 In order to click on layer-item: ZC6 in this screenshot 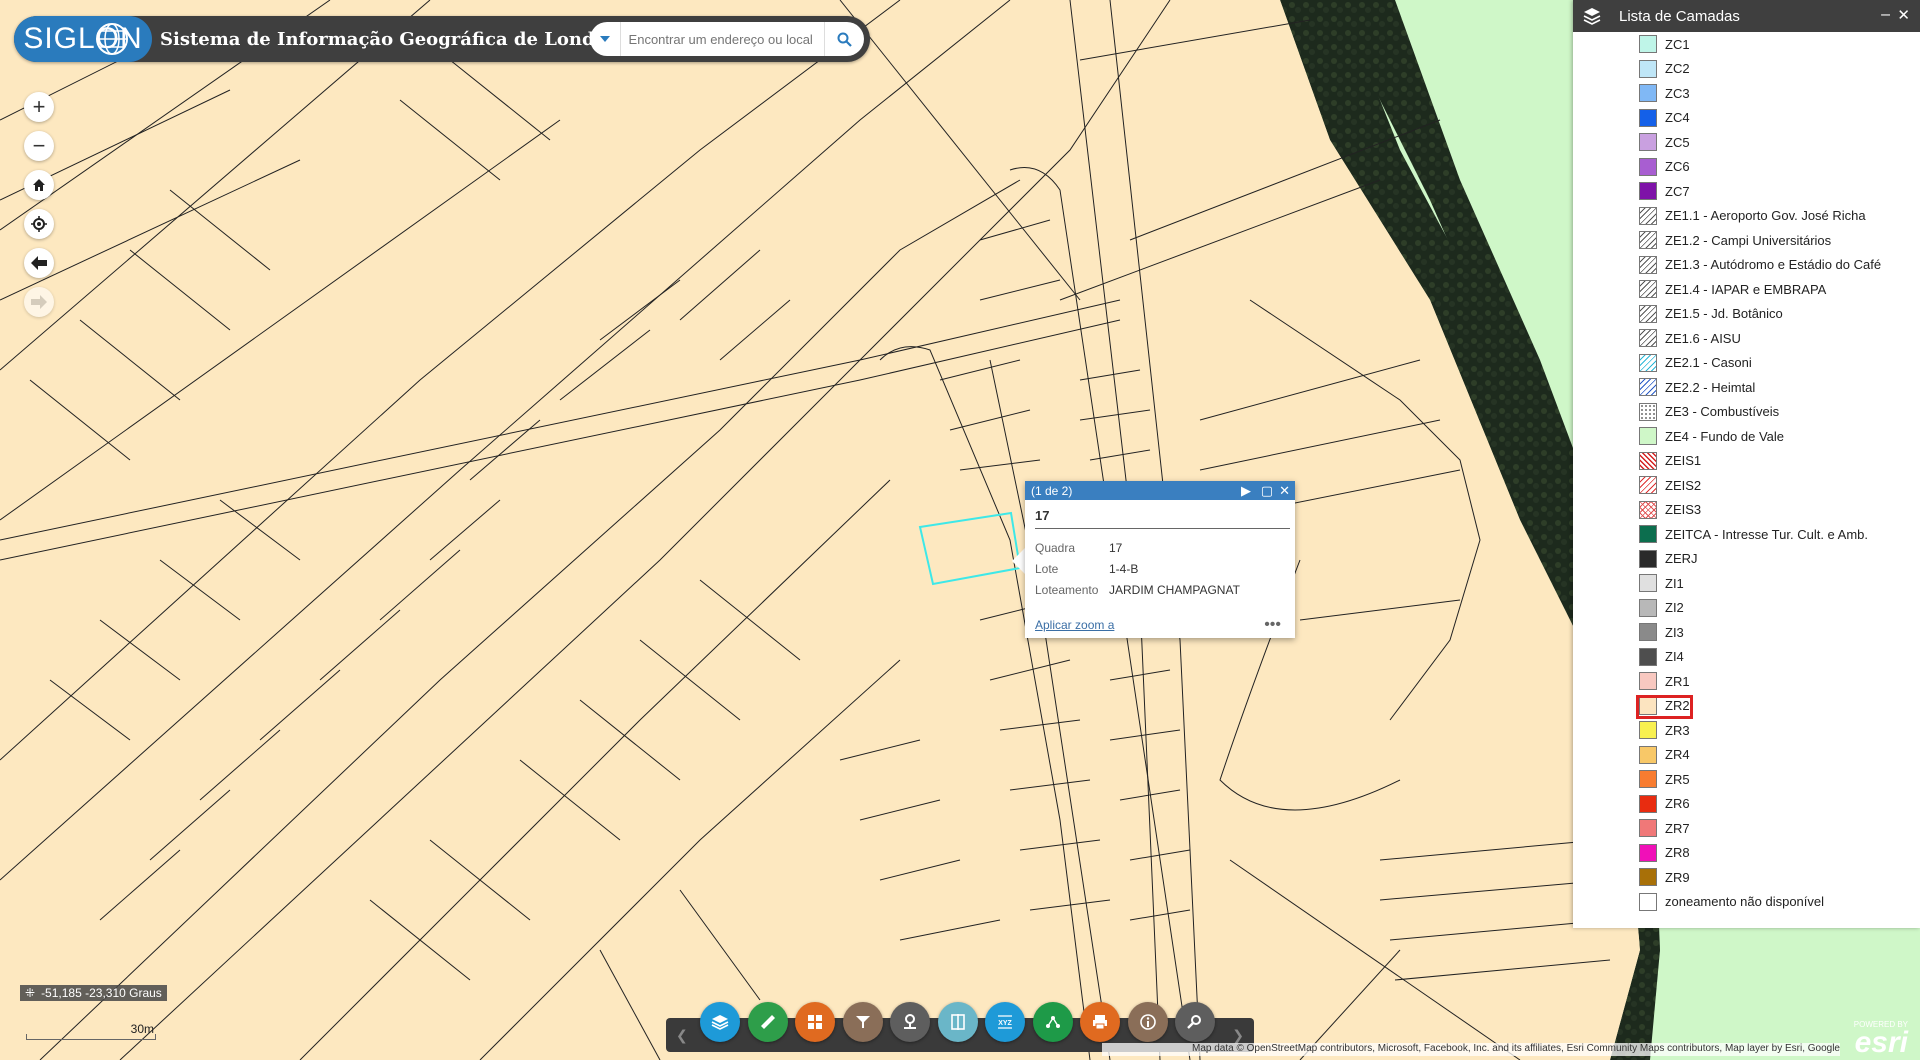, I will do `click(1746, 167)`.